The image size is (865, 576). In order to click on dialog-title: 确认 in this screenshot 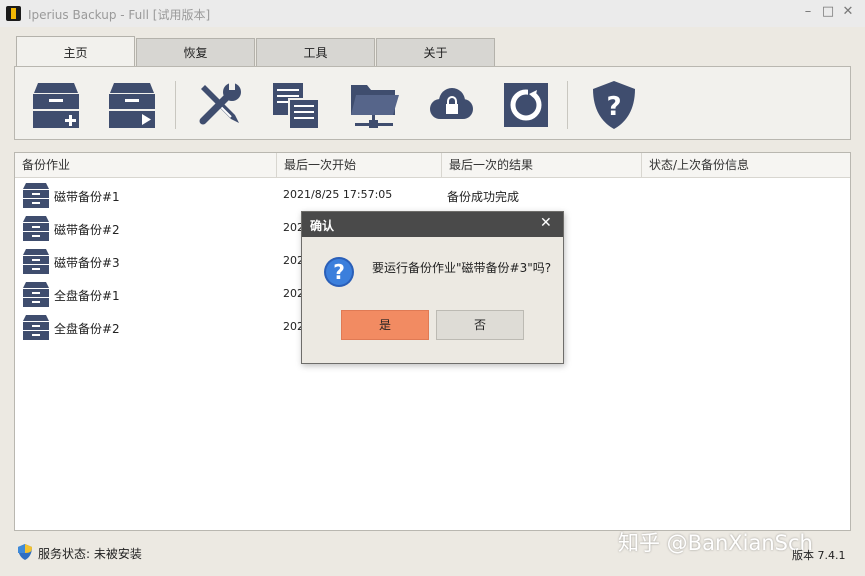, I will do `click(322, 226)`.